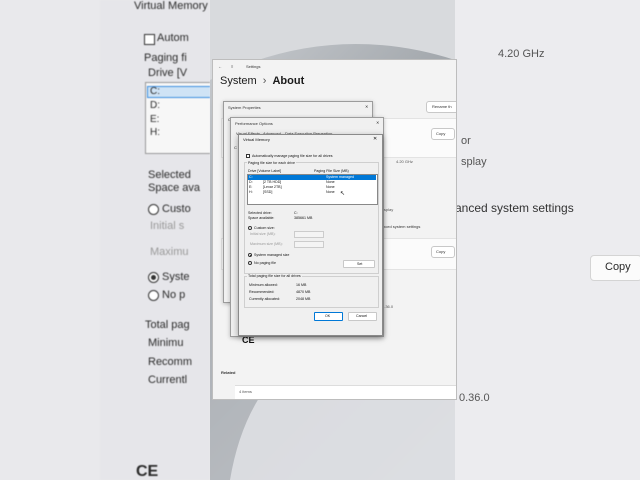  Describe the element at coordinates (256, 139) in the screenshot. I see `vm-title: Virtual Memory` at that location.